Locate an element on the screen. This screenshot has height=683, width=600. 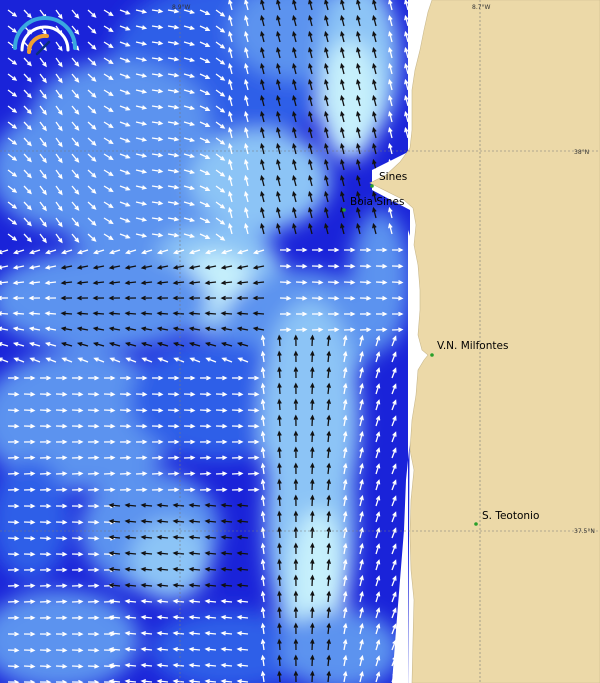
lon-label-right: 8.7°W is located at coordinates (481, 7).